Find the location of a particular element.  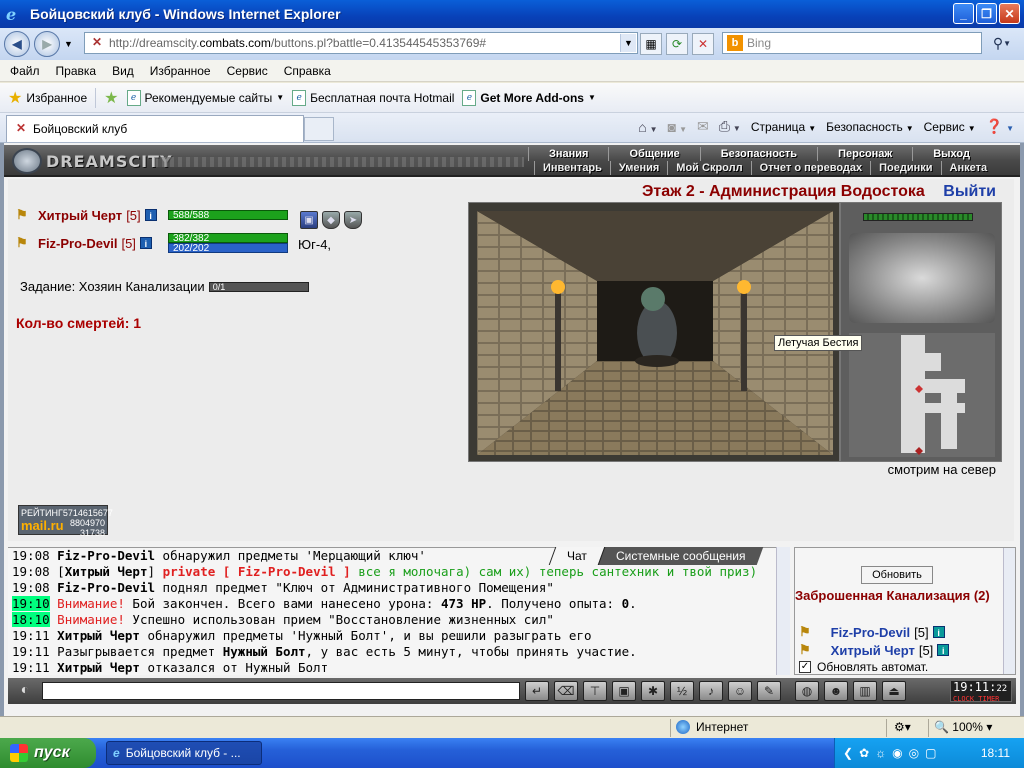

player-name: Хитрый Черт is located at coordinates (80, 215).